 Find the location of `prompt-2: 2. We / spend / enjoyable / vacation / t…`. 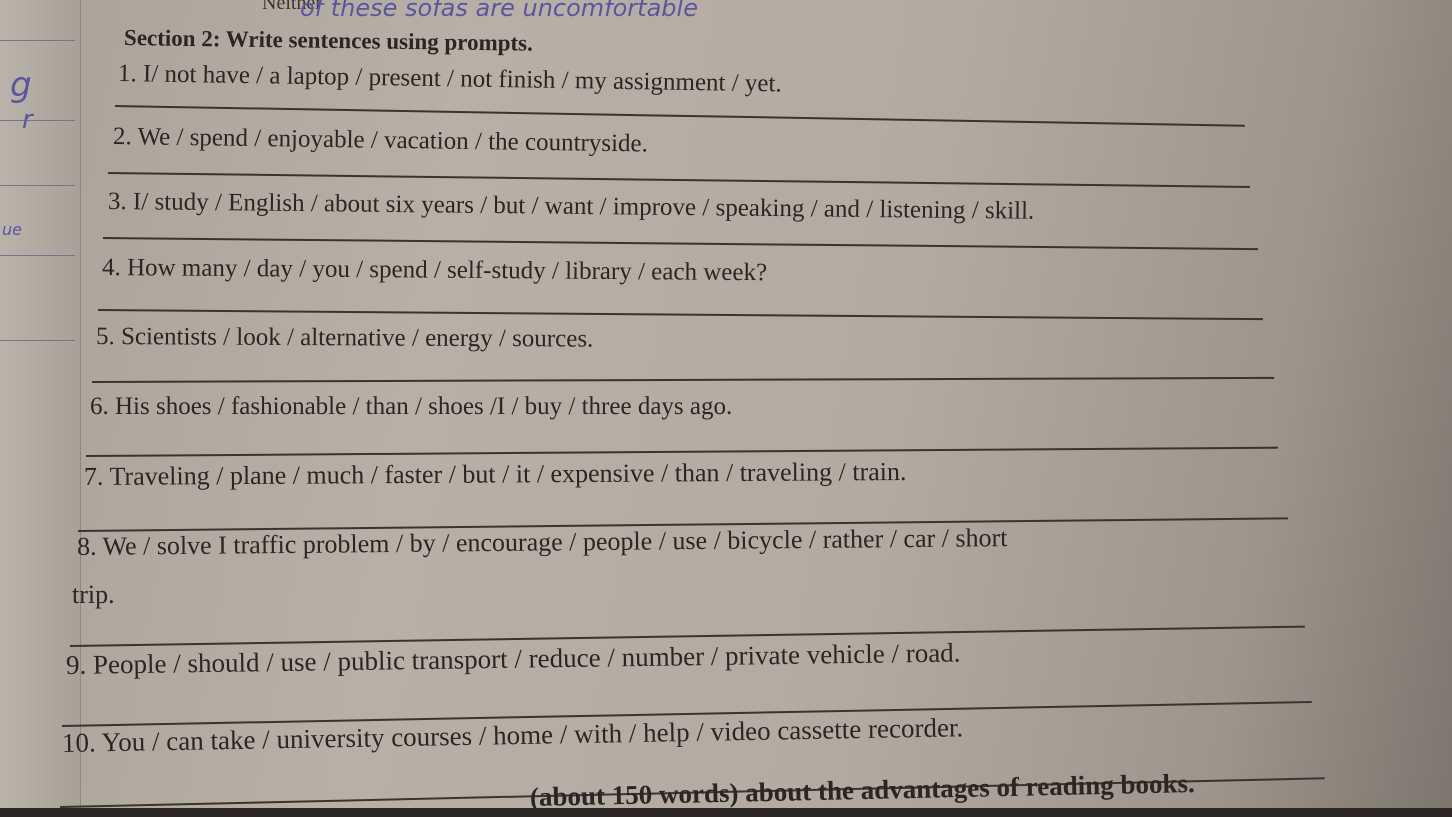

prompt-2: 2. We / spend / enjoyable / vacation / t… is located at coordinates (380, 140).